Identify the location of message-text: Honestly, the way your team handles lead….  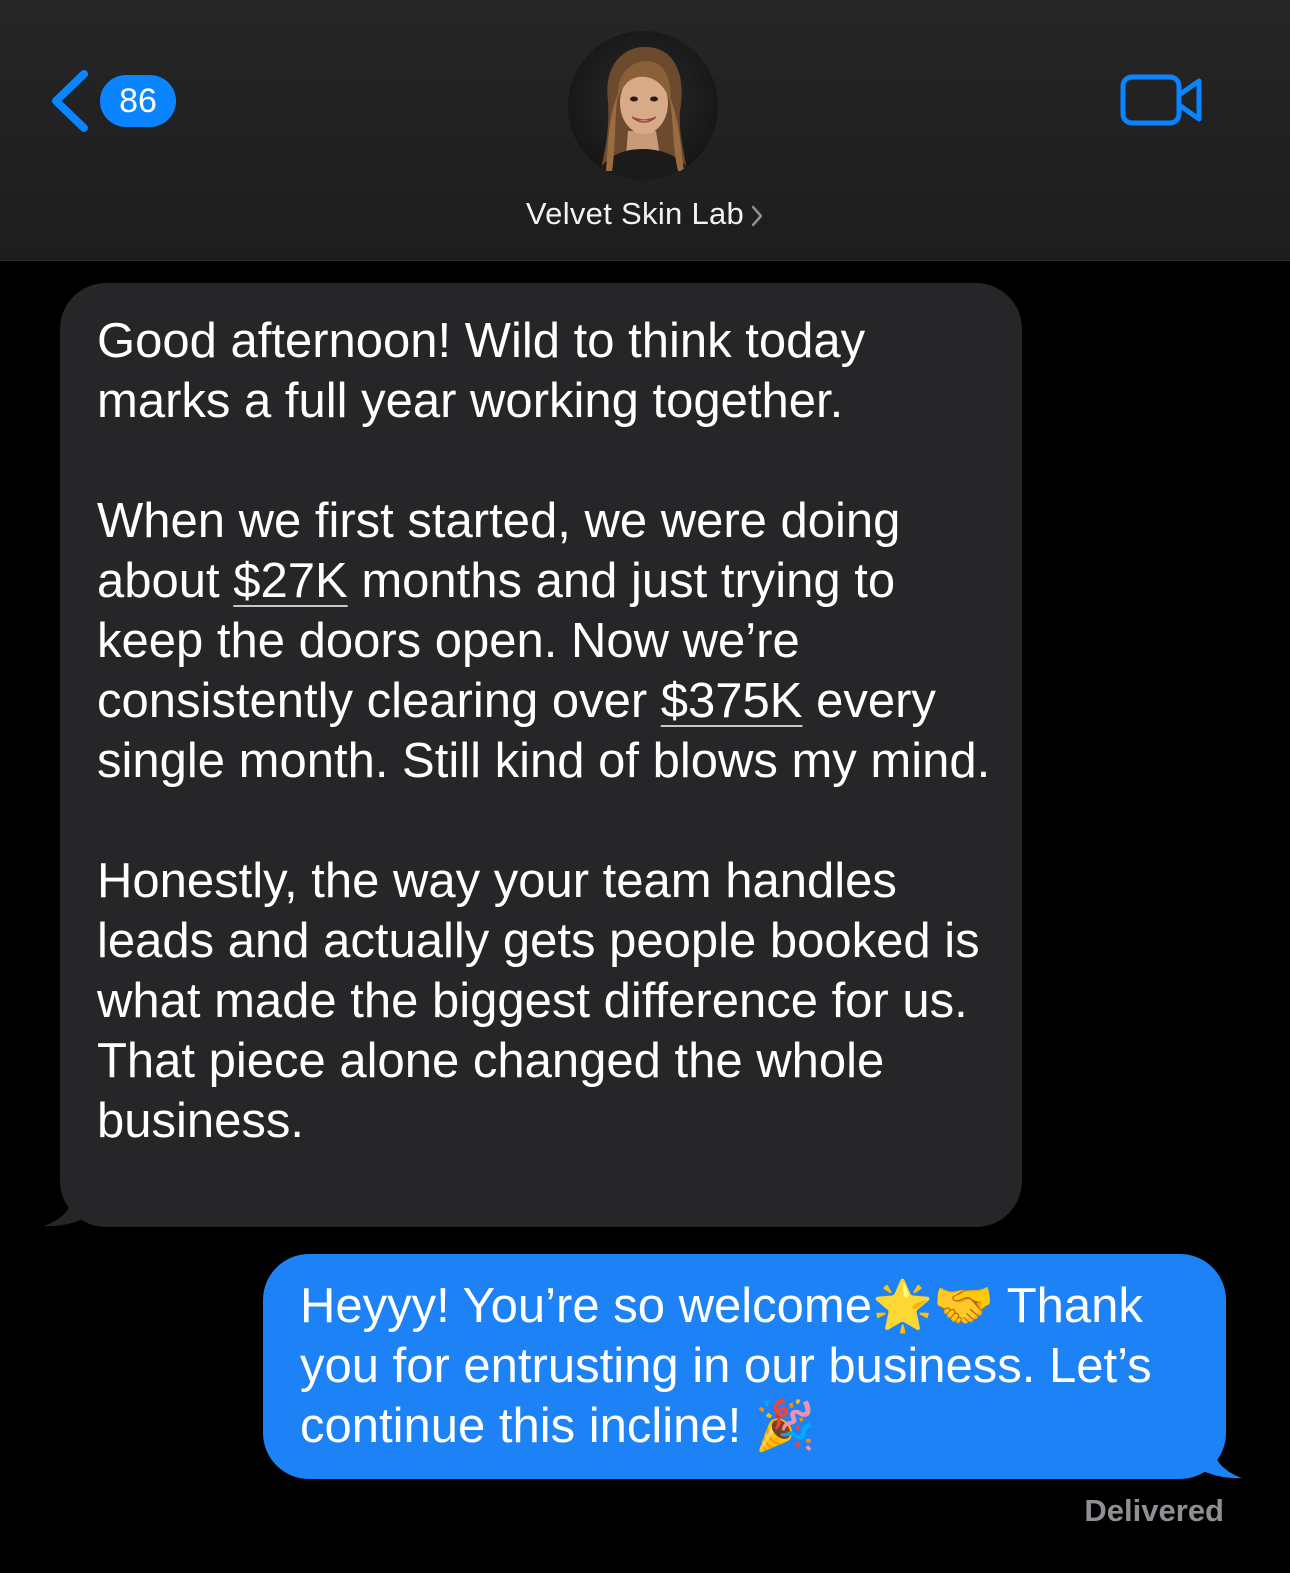
(545, 1001).